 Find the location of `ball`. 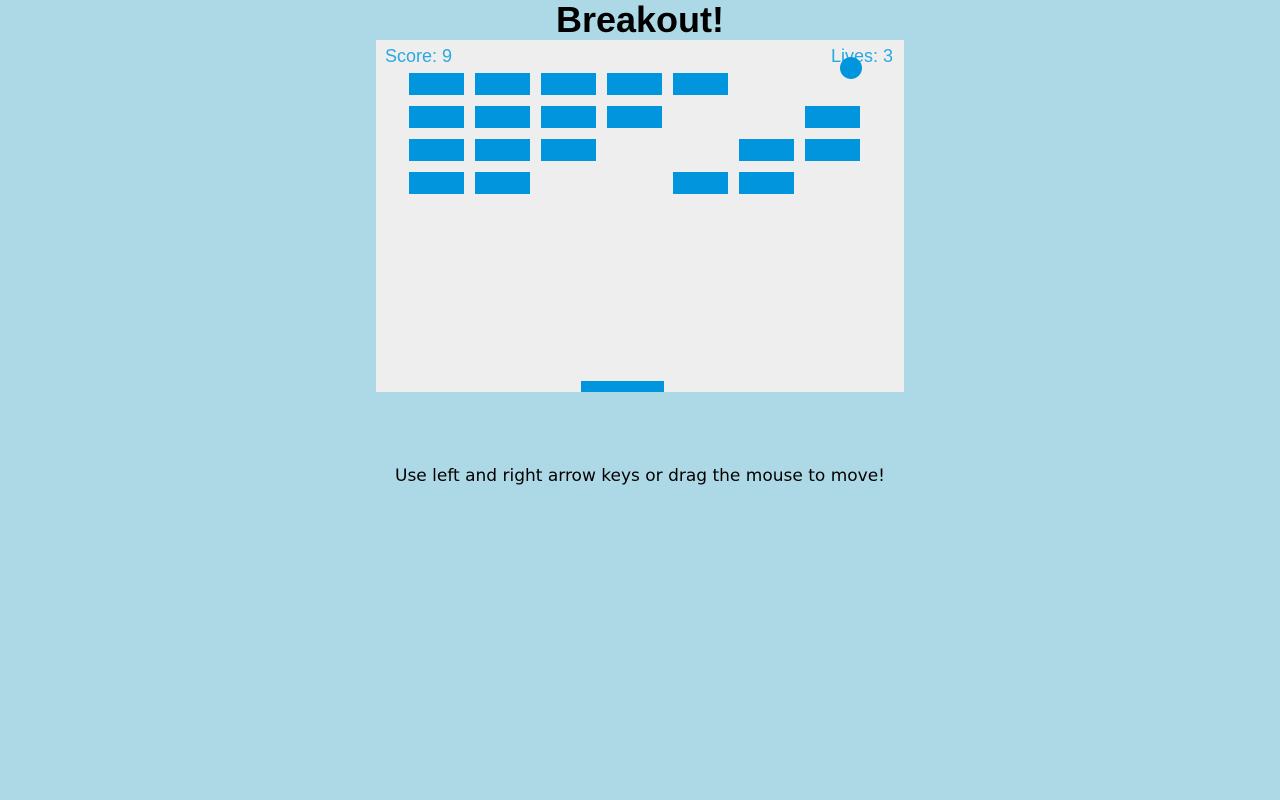

ball is located at coordinates (851, 68).